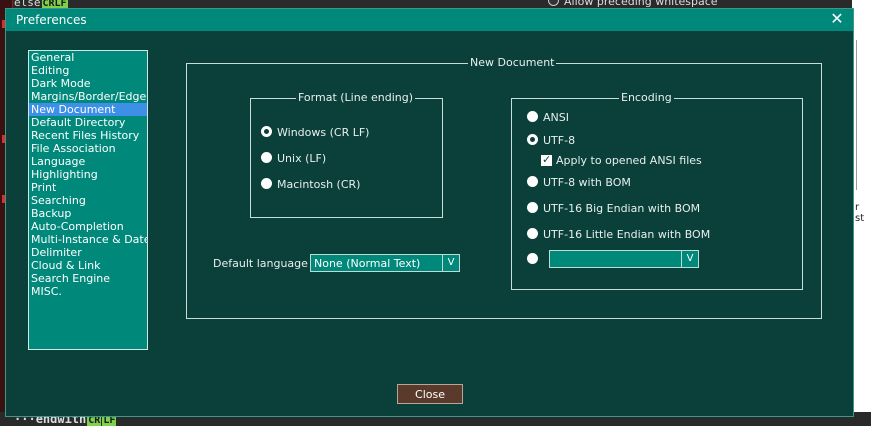 The image size is (871, 426). What do you see at coordinates (88, 239) in the screenshot?
I see `category-item: Multi-Instance & Date` at bounding box center [88, 239].